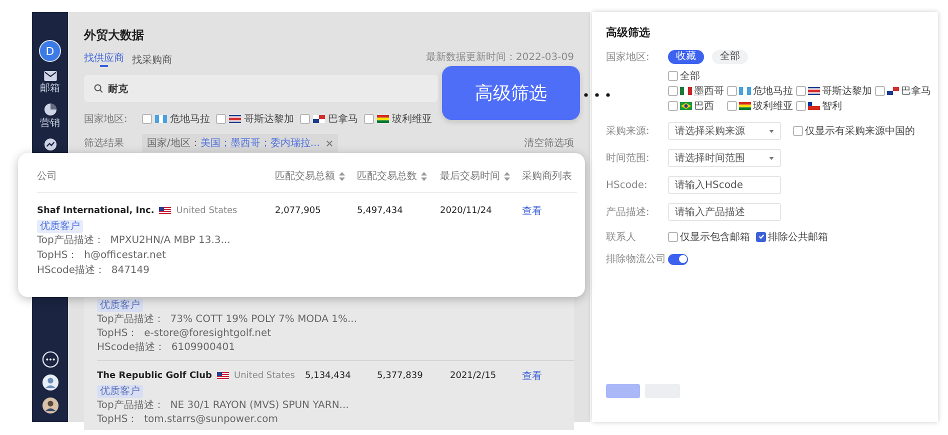 The image size is (948, 435). What do you see at coordinates (860, 131) in the screenshot?
I see `option-label: 仅显示有采购来源中国的` at bounding box center [860, 131].